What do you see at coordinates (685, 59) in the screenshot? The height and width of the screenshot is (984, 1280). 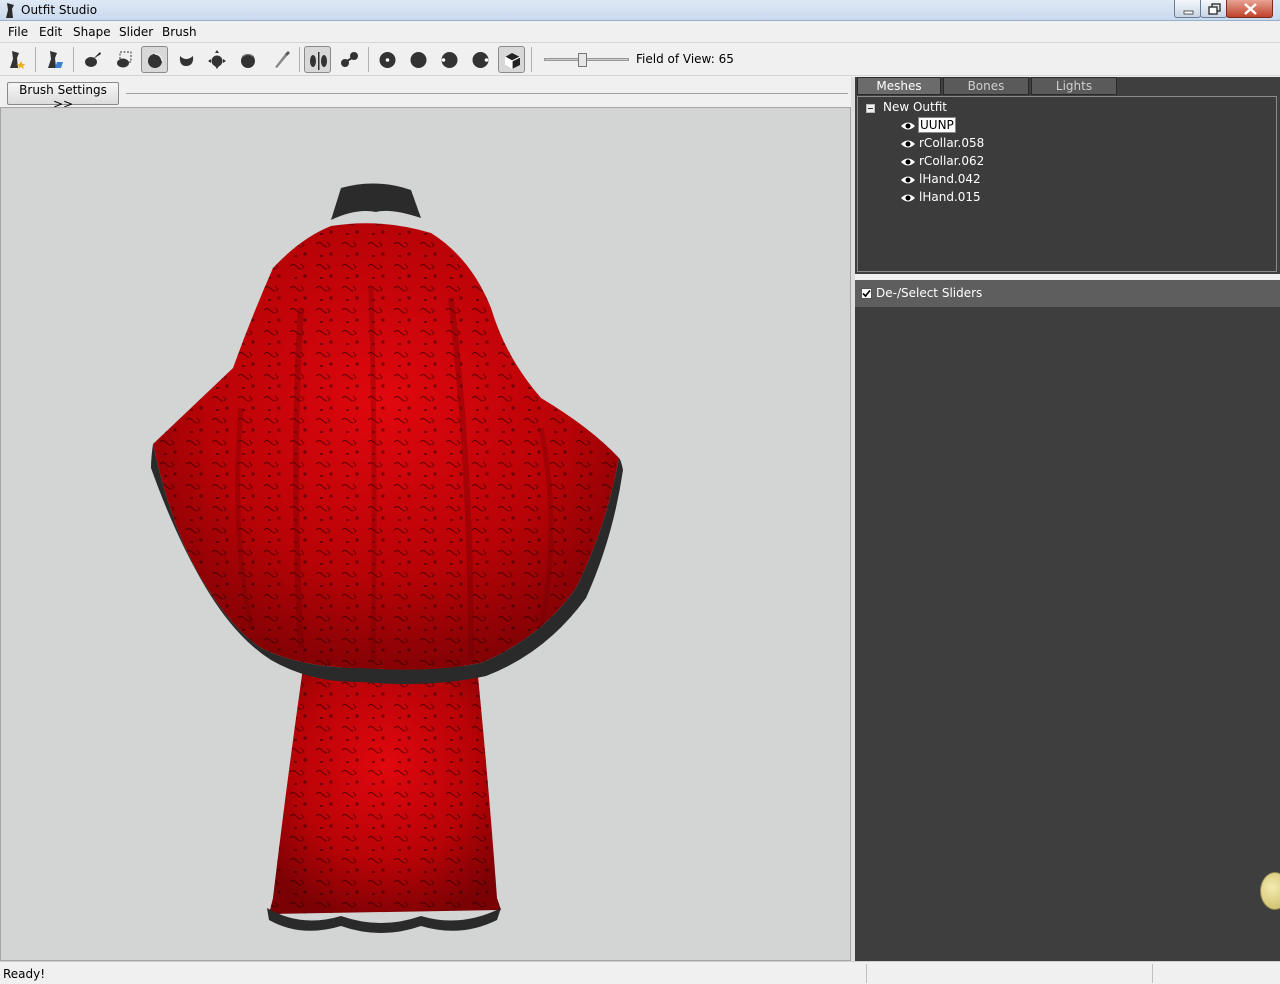 I see `field-of-view-label: Field of View: 65` at bounding box center [685, 59].